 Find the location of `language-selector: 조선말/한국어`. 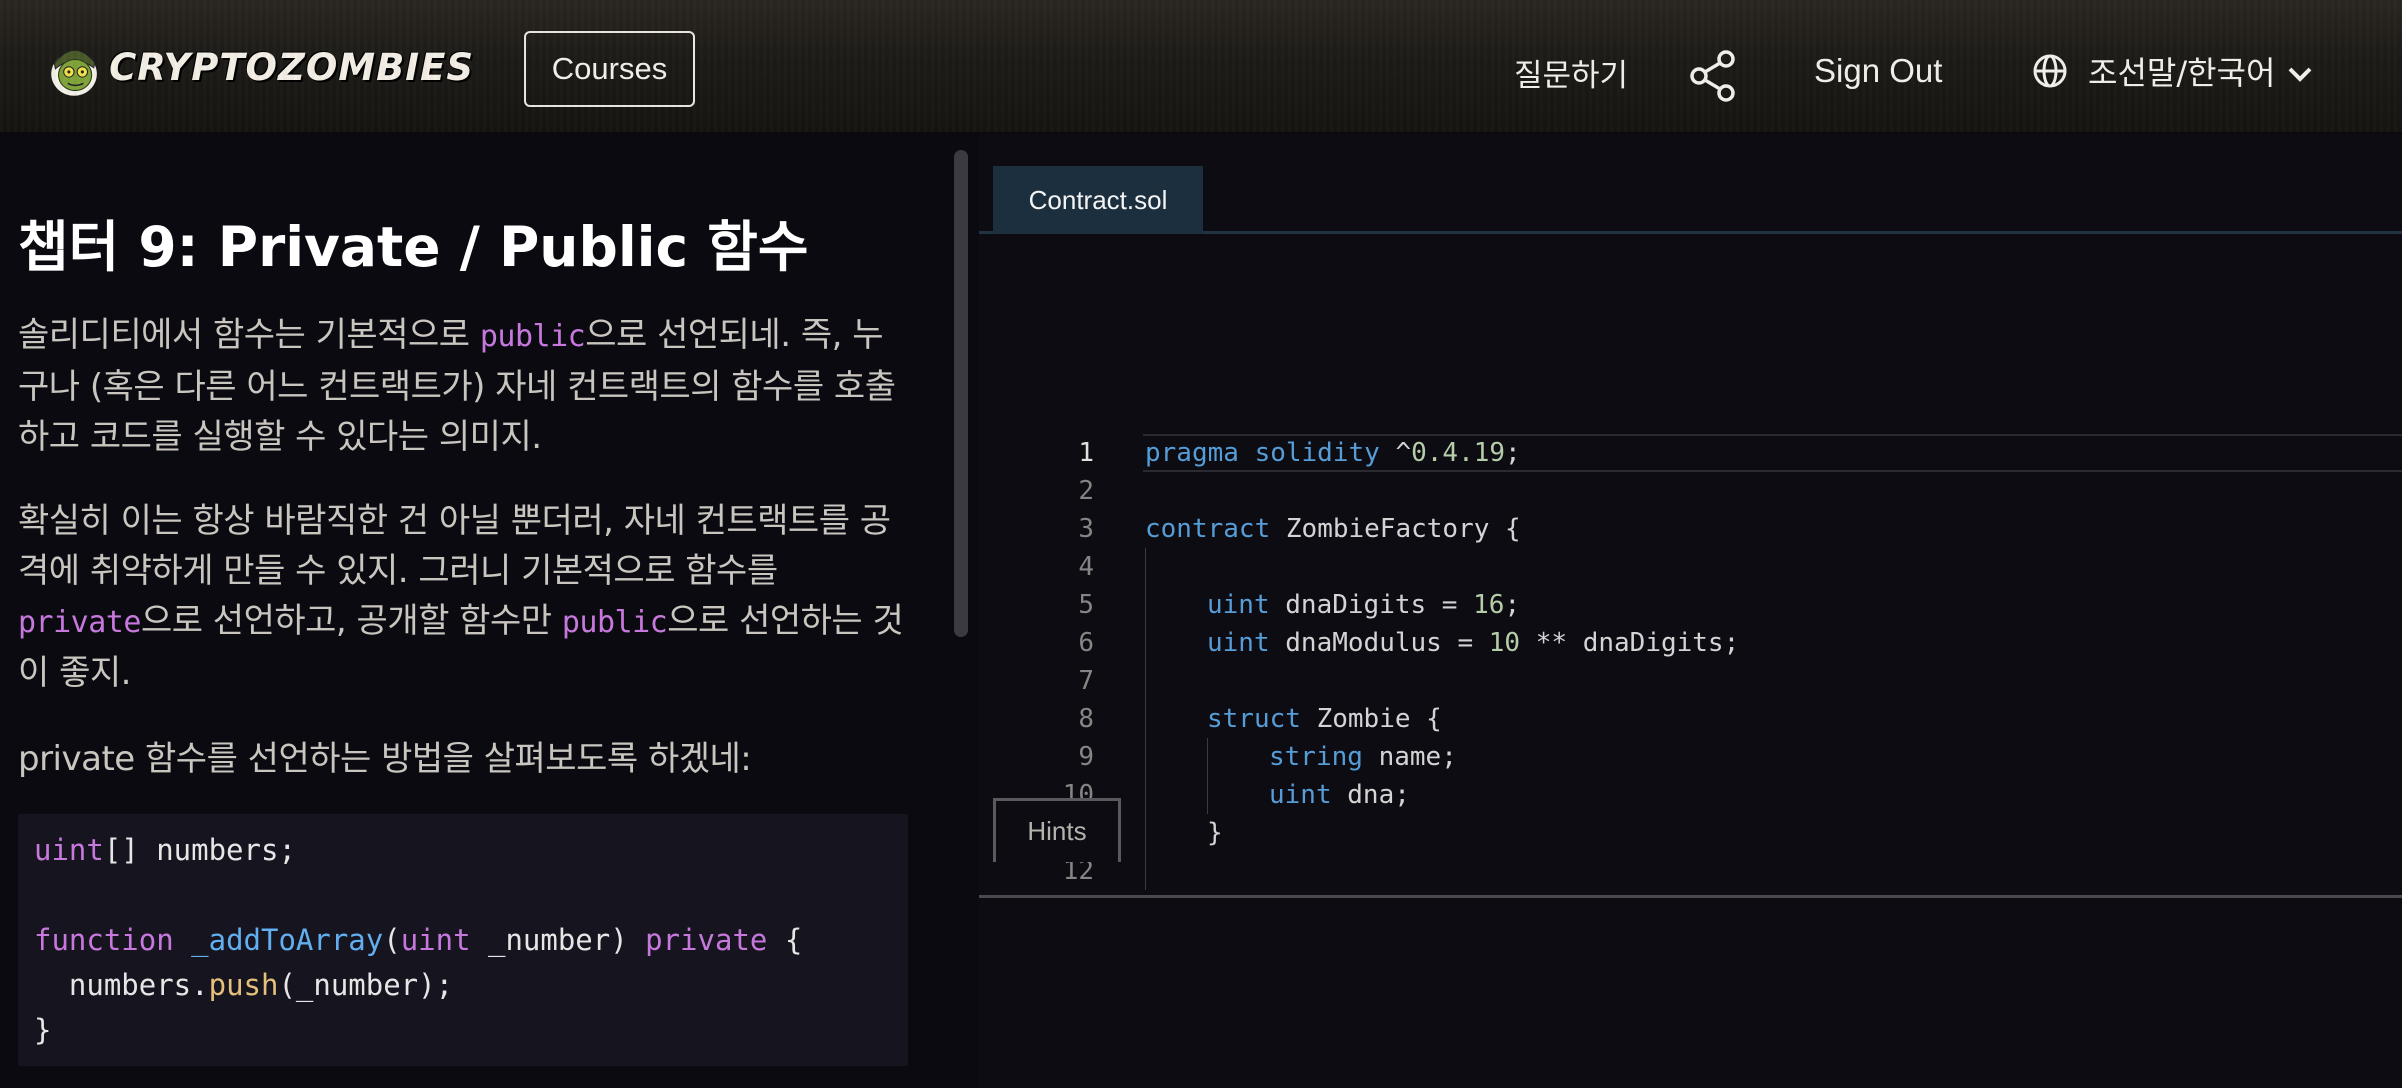

language-selector: 조선말/한국어 is located at coordinates (2172, 71).